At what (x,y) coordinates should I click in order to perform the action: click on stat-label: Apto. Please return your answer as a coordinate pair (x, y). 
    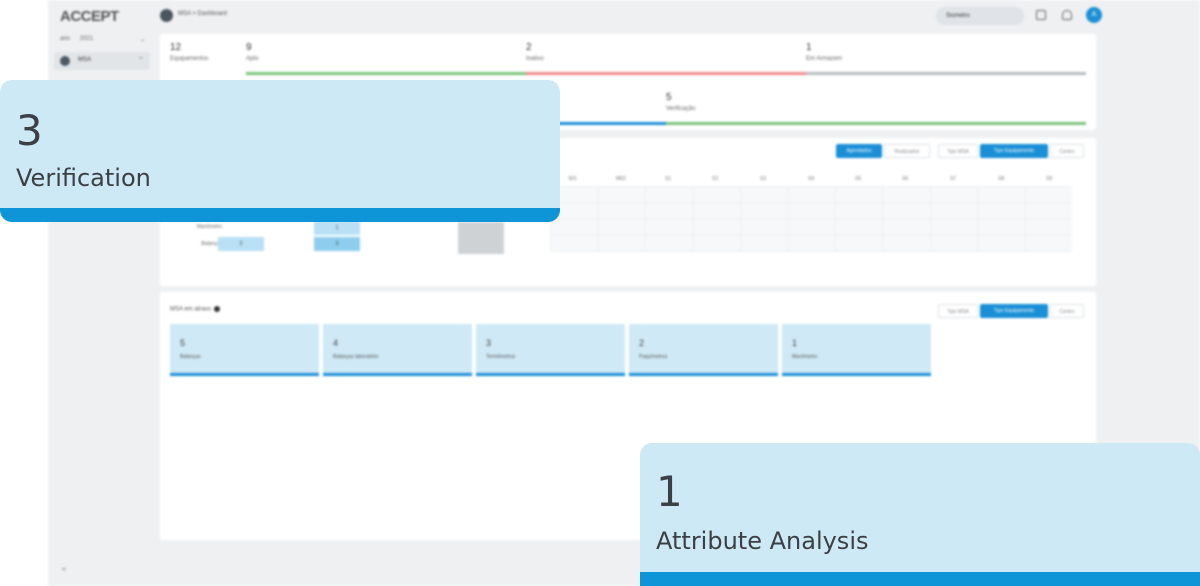
    Looking at the image, I should click on (252, 59).